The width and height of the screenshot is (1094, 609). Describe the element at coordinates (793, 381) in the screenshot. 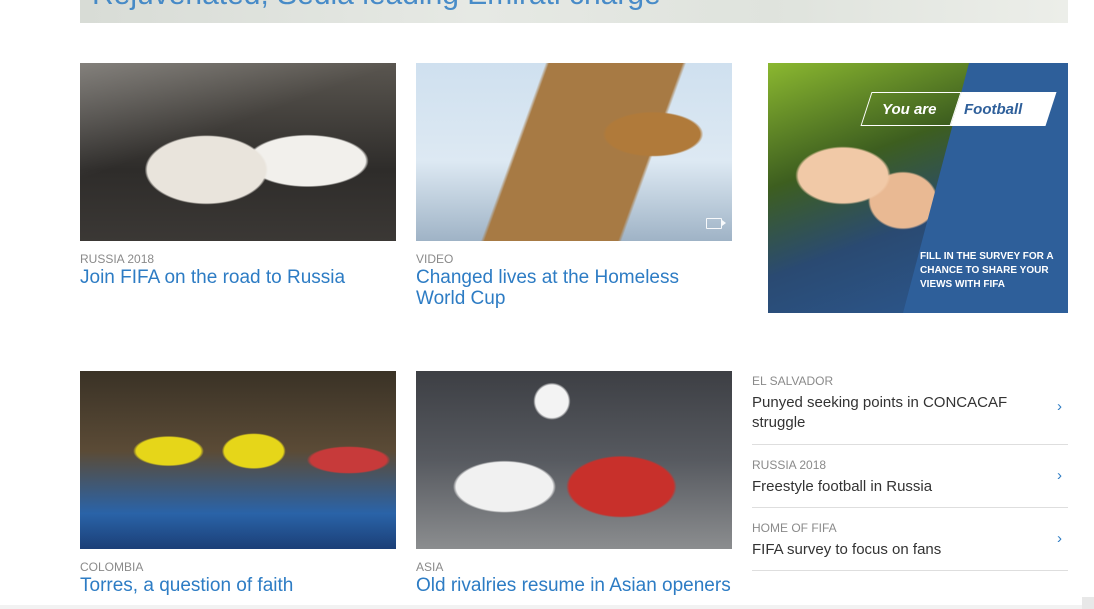

I see `list-item-category: EL SALVADOR` at that location.